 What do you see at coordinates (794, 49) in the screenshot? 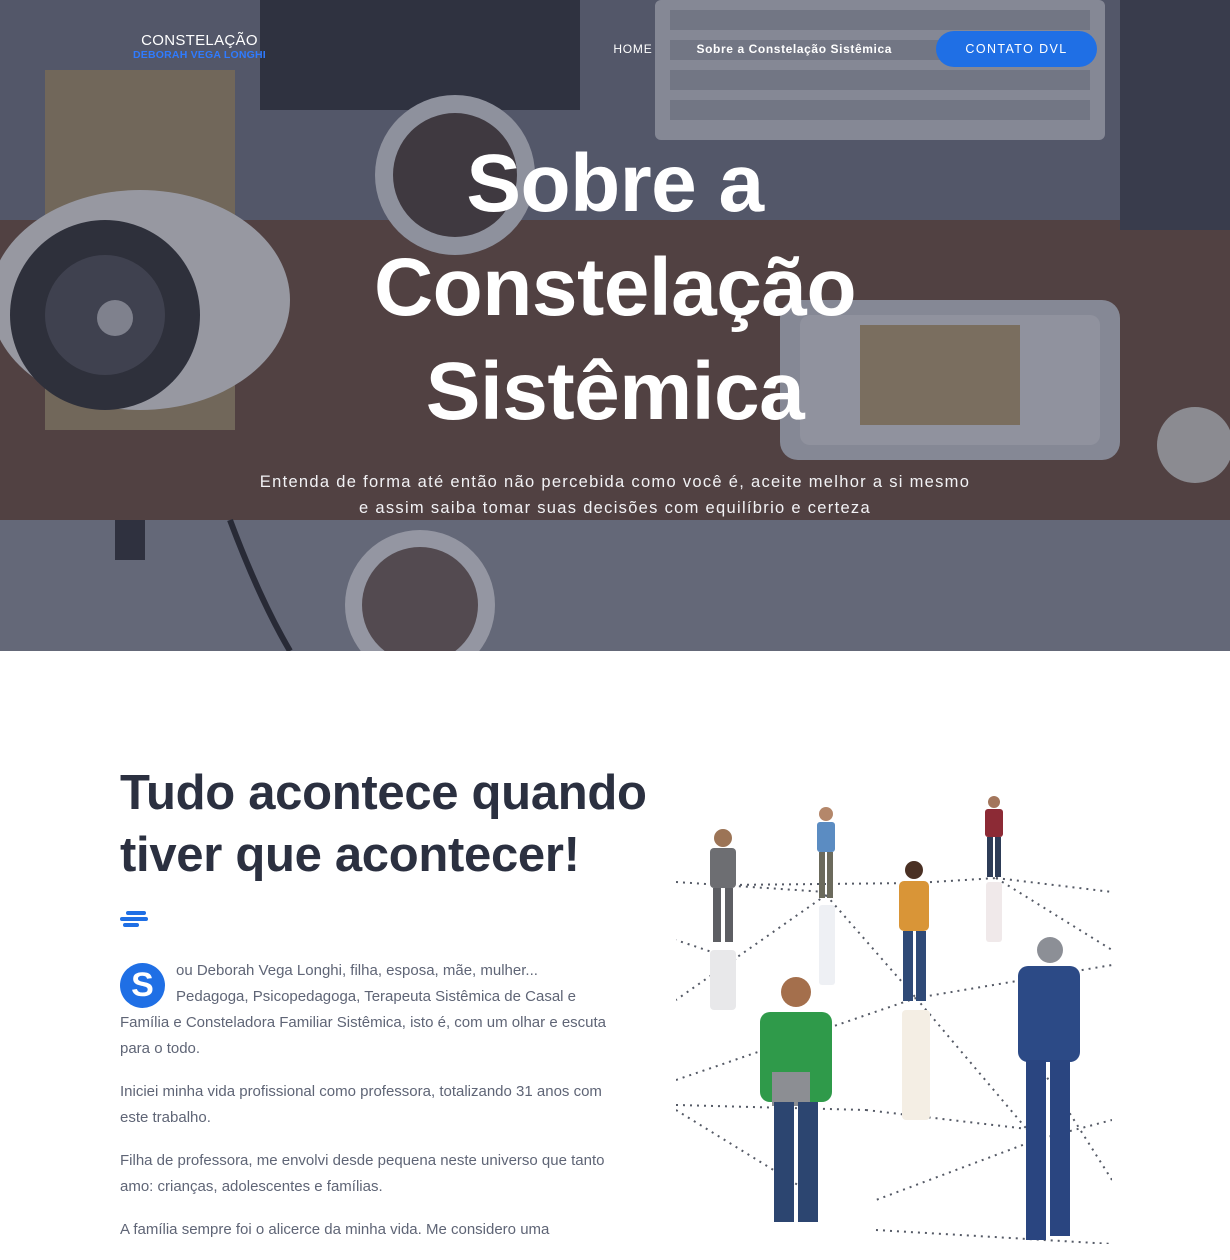
I see `nav-sobre: Sobre a Constelação Sistêmica` at bounding box center [794, 49].